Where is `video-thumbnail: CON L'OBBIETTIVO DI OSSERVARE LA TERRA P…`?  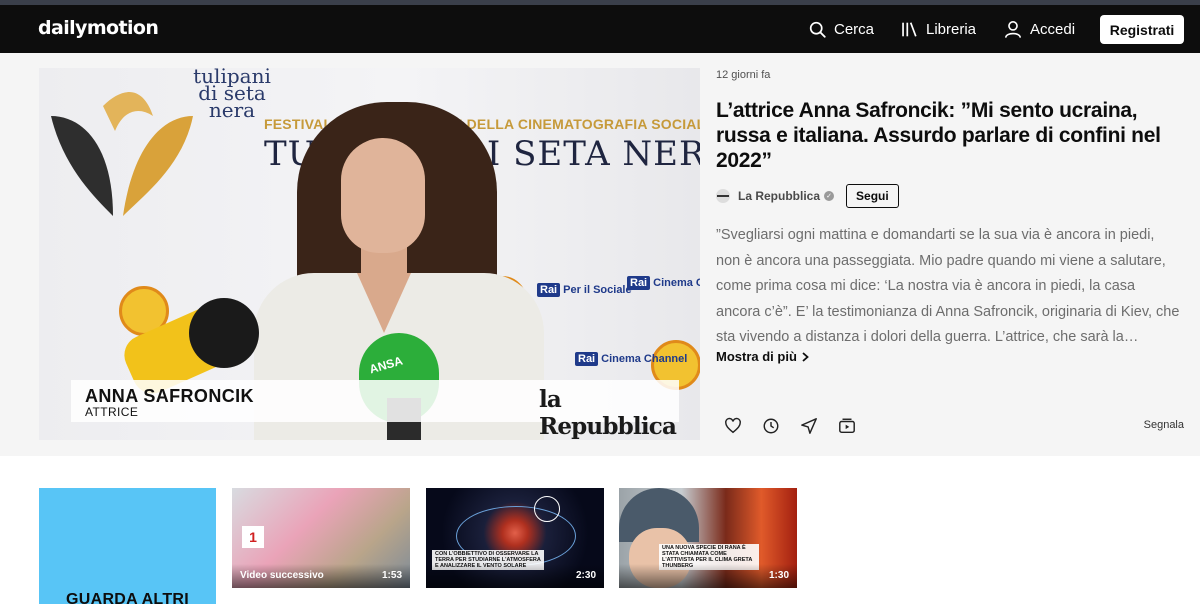 video-thumbnail: CON L'OBBIETTIVO DI OSSERVARE LA TERRA P… is located at coordinates (515, 538).